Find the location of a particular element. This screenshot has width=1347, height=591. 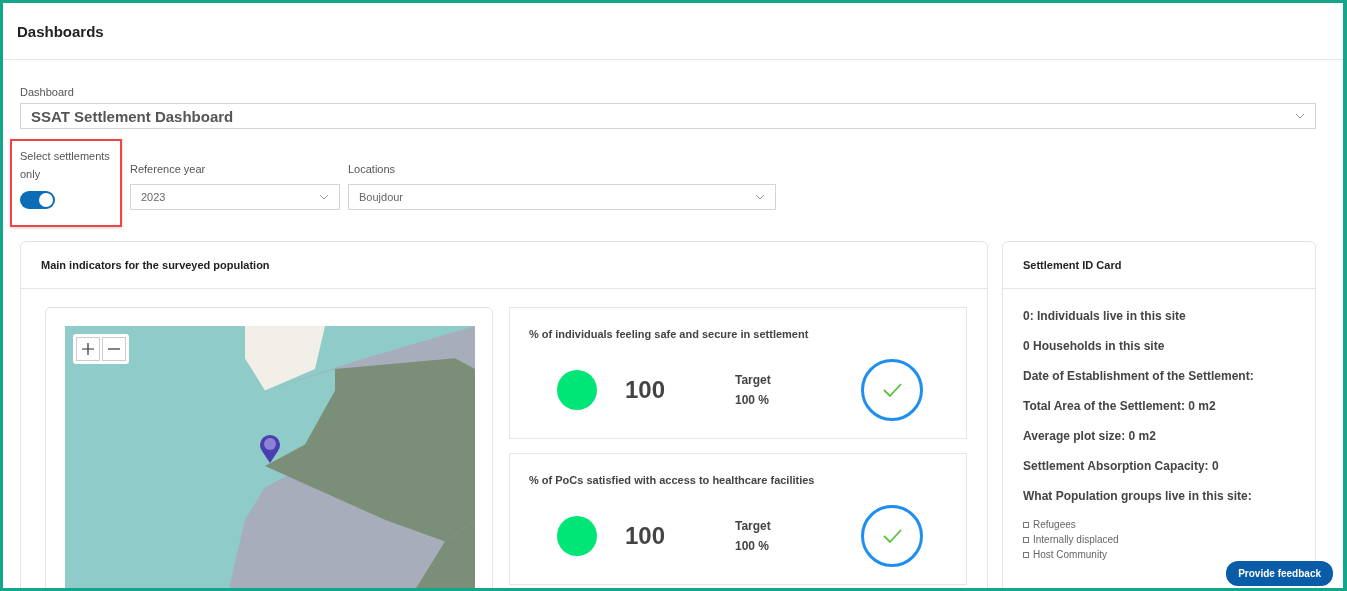

fact-text: Date of Establishment of the Settlement: is located at coordinates (1139, 376).